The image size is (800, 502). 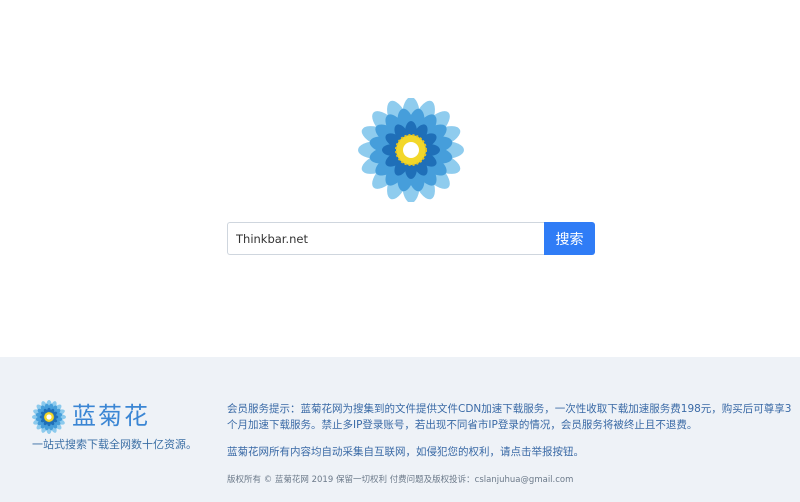 I want to click on footer-brand: 蓝菊花, so click(x=117, y=417).